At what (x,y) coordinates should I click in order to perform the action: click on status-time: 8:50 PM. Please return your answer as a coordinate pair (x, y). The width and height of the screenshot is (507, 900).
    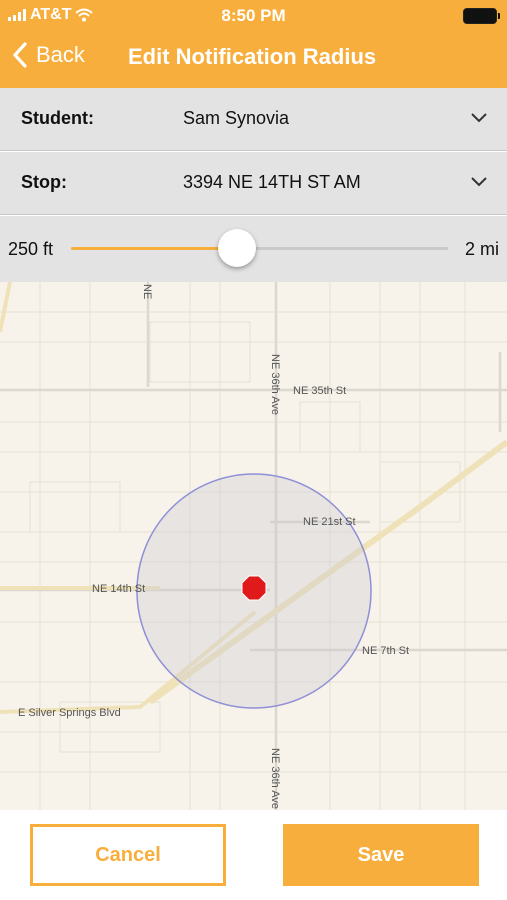
    Looking at the image, I should click on (253, 15).